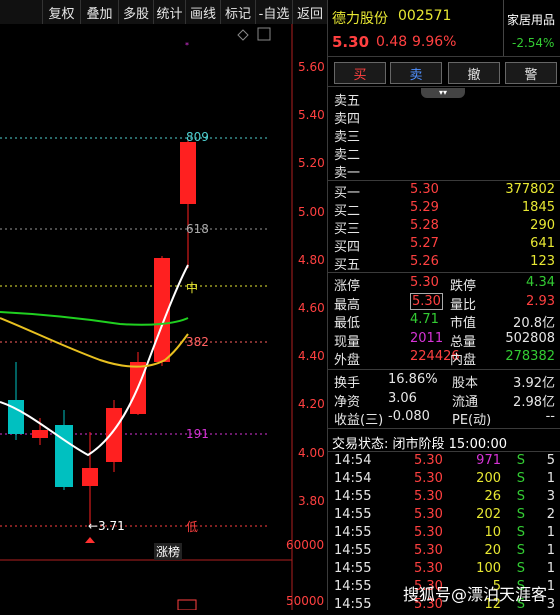 The image size is (560, 615). What do you see at coordinates (444, 400) in the screenshot?
I see `stats-row: 净资 3.06 流通 2.98亿` at bounding box center [444, 400].